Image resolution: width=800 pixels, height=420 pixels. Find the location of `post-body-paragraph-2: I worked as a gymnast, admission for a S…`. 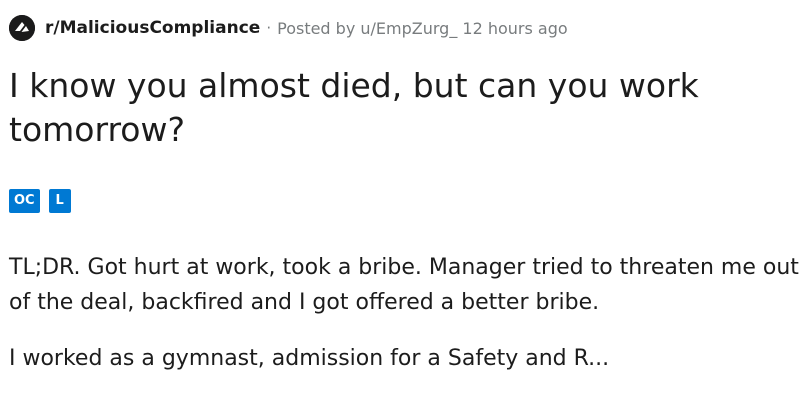

post-body-paragraph-2: I worked as a gymnast, admission for a S… is located at coordinates (309, 358).